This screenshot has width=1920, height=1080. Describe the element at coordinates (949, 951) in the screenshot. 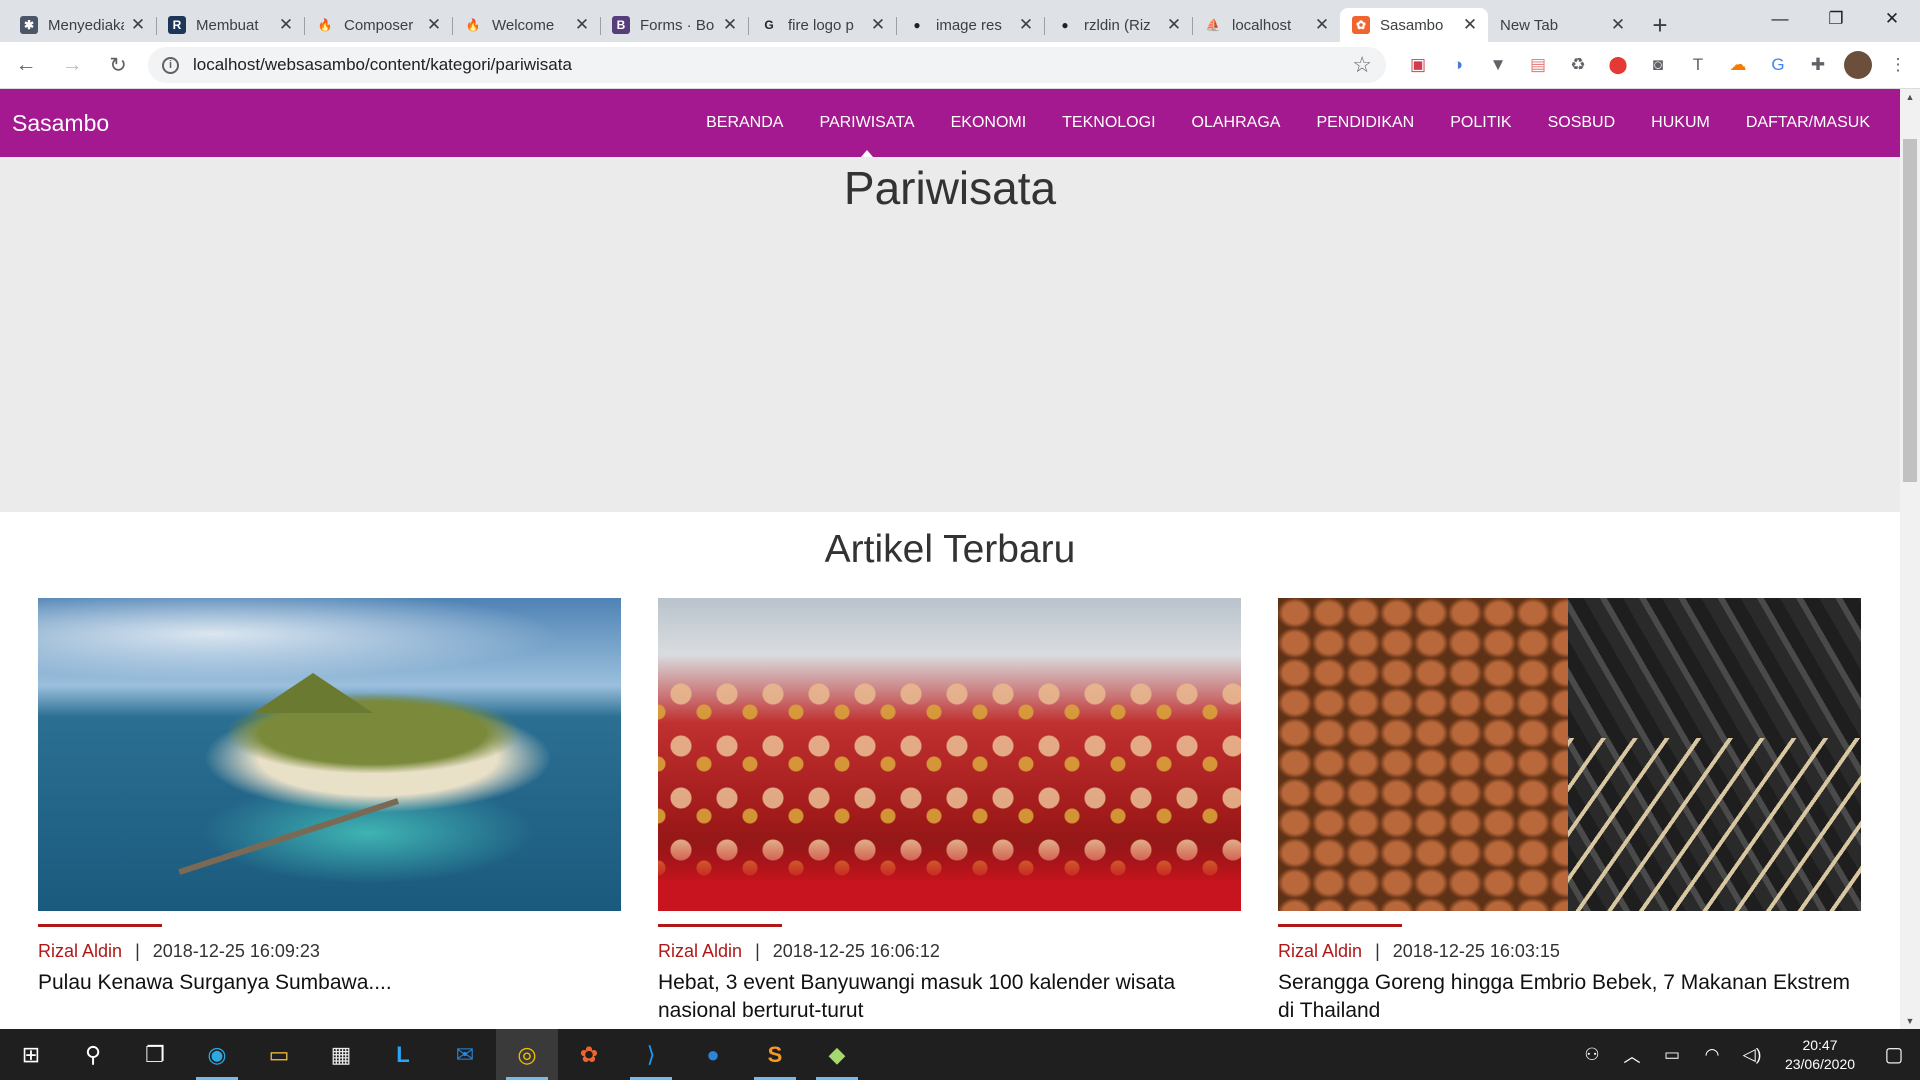

I see `article-meta: Rizal Aldin | 2018-12-25 16:06:12` at that location.